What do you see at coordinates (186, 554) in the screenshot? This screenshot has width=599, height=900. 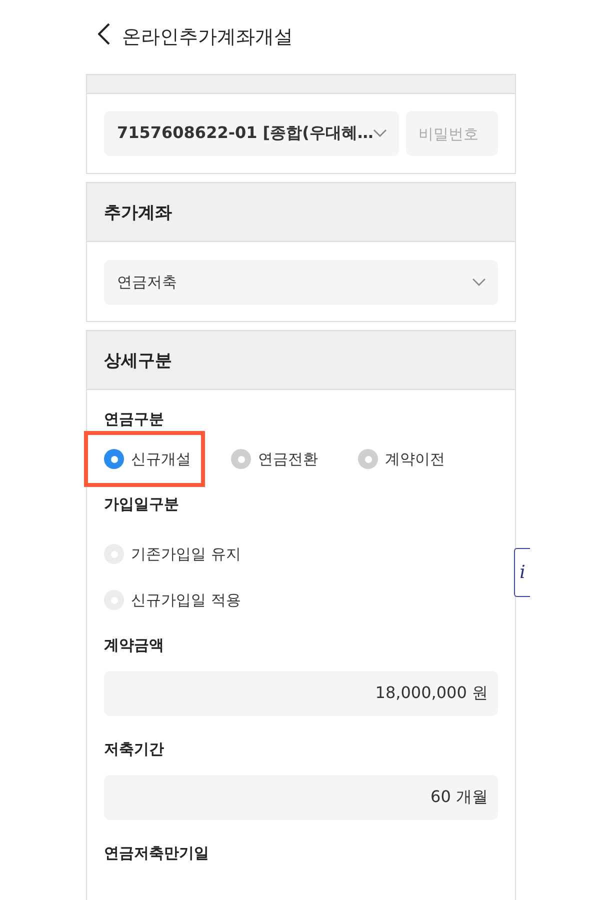 I see `radio-label: 기존가입일 유지` at bounding box center [186, 554].